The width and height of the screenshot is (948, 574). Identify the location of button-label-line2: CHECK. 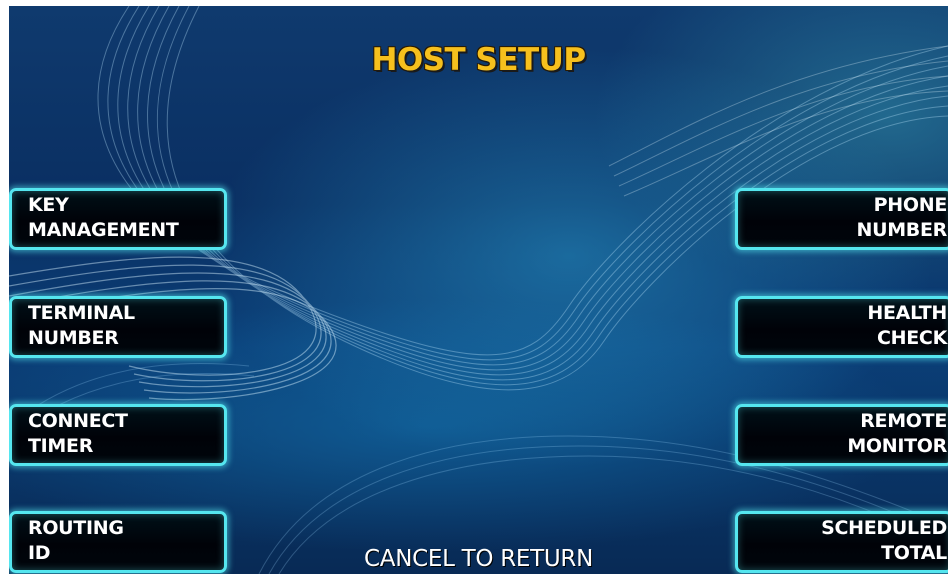
(912, 338).